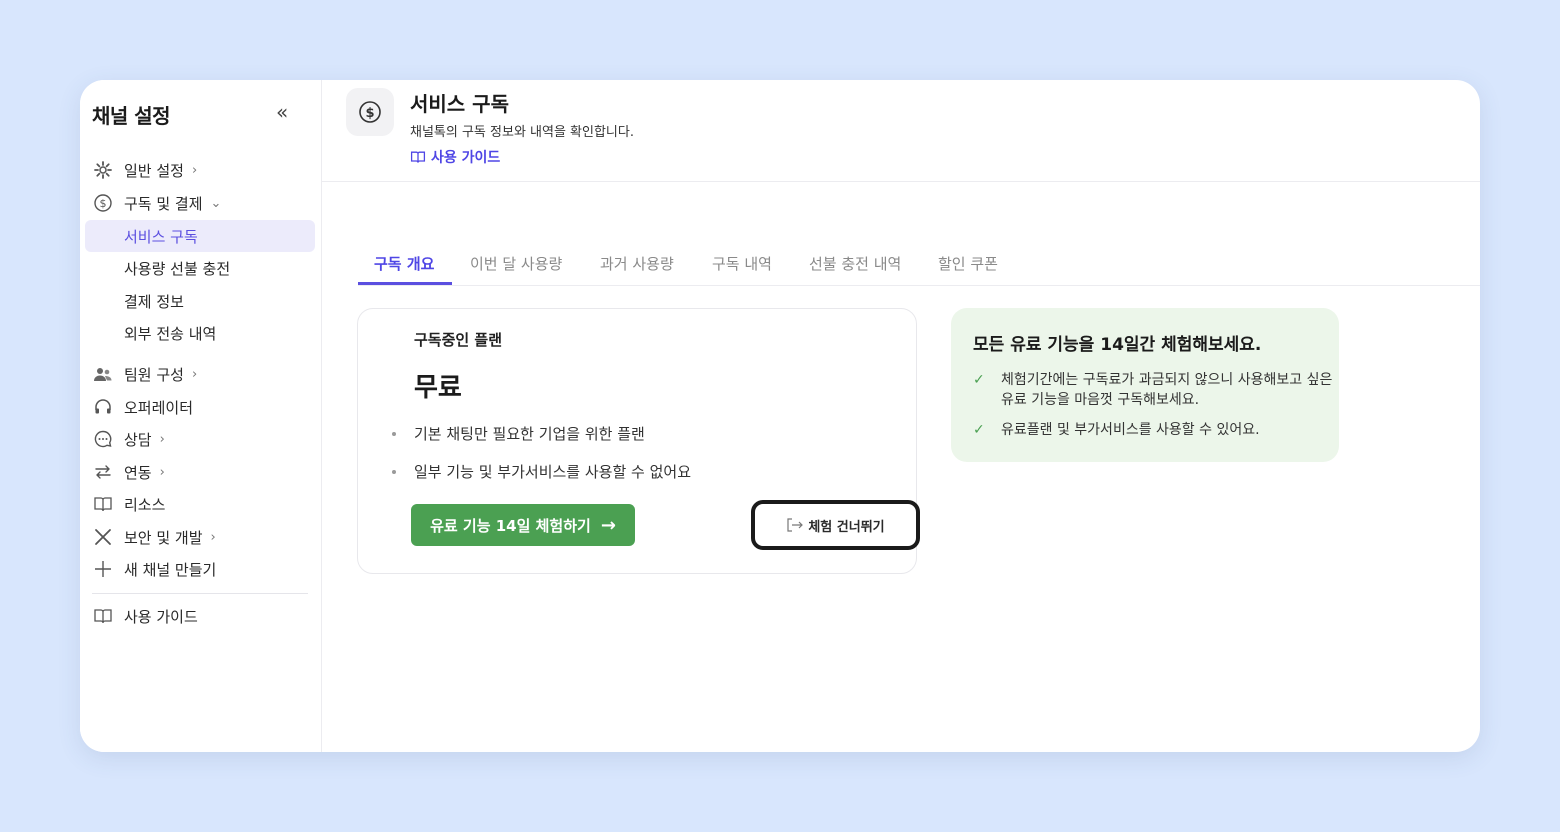  Describe the element at coordinates (138, 472) in the screenshot. I see `sidebar-item-label: 연동` at that location.